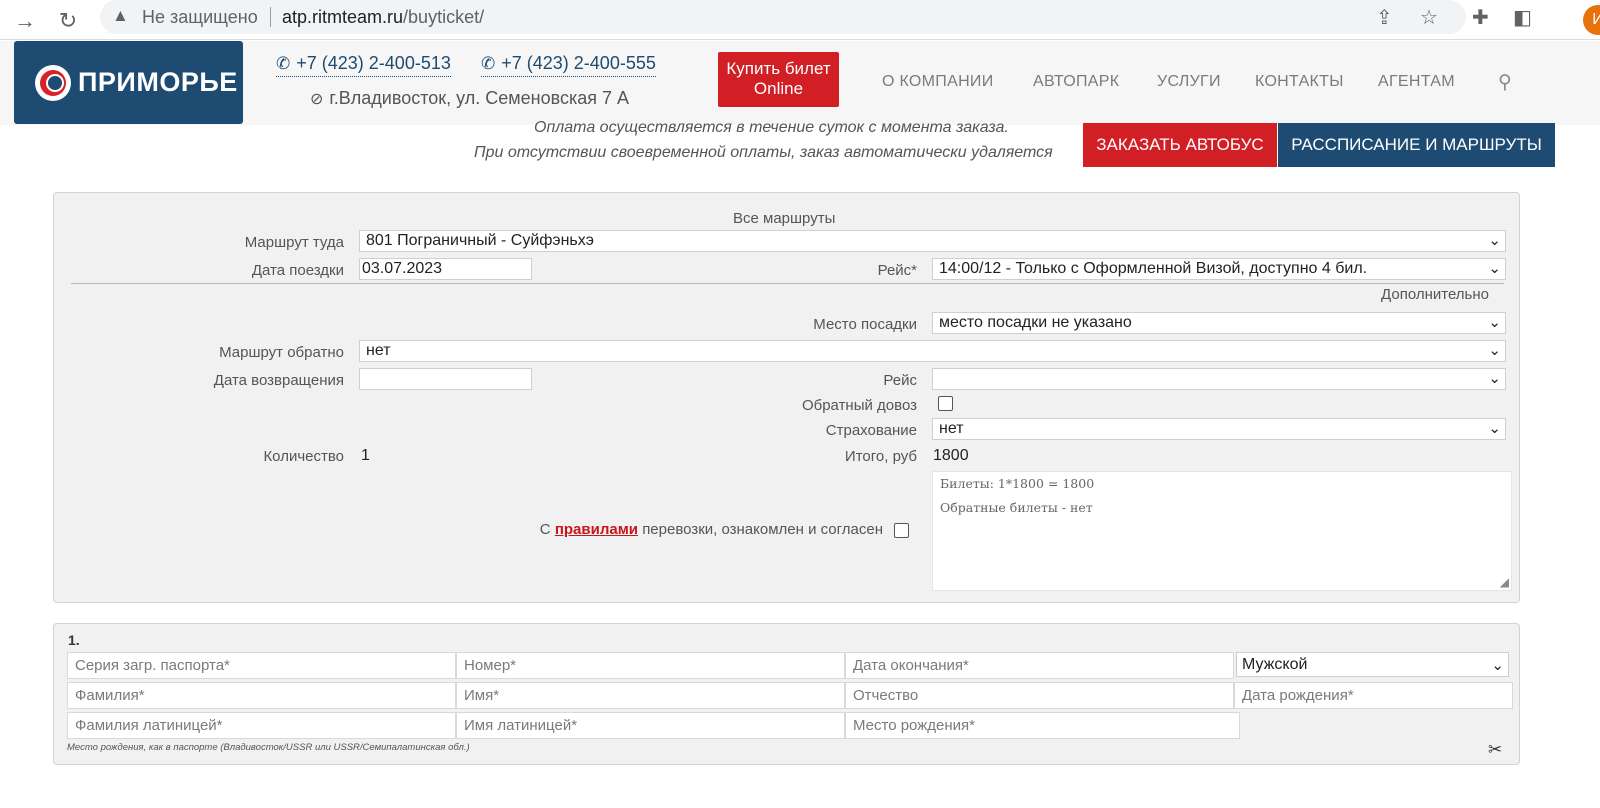 Image resolution: width=1600 pixels, height=808 pixels. Describe the element at coordinates (1591, 20) in the screenshot. I see `profile-avatar: И` at that location.